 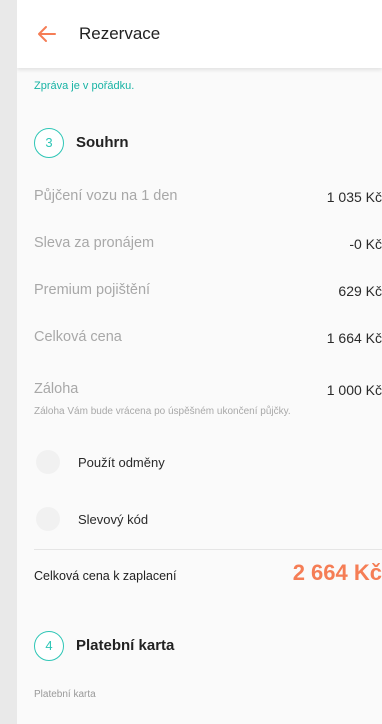 What do you see at coordinates (125, 645) in the screenshot?
I see `section-title-payment: Platební karta` at bounding box center [125, 645].